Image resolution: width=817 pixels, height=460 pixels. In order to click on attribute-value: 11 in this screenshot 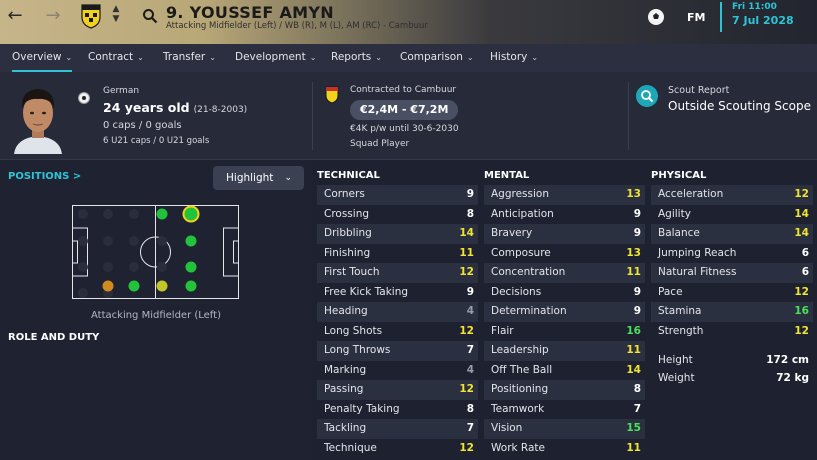, I will do `click(633, 272)`.